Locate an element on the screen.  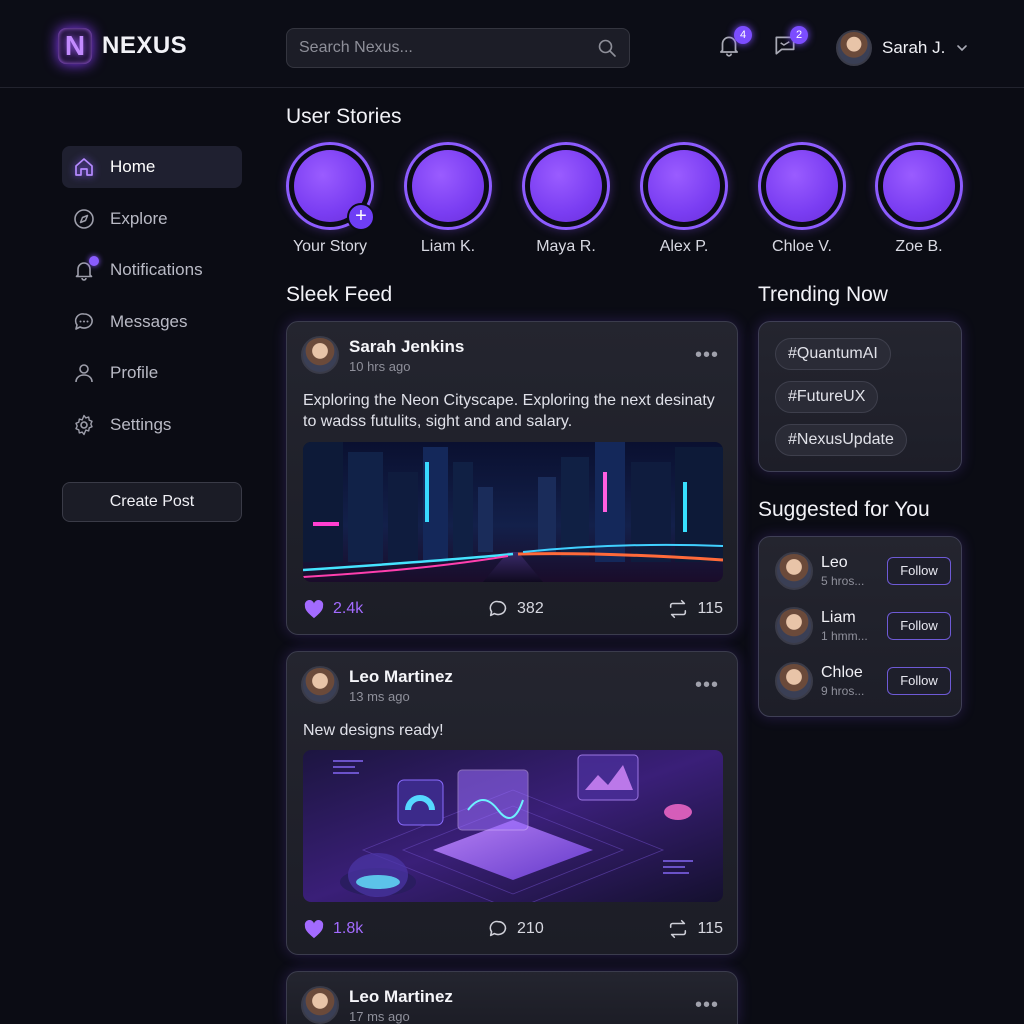
search-bar is located at coordinates (458, 48).